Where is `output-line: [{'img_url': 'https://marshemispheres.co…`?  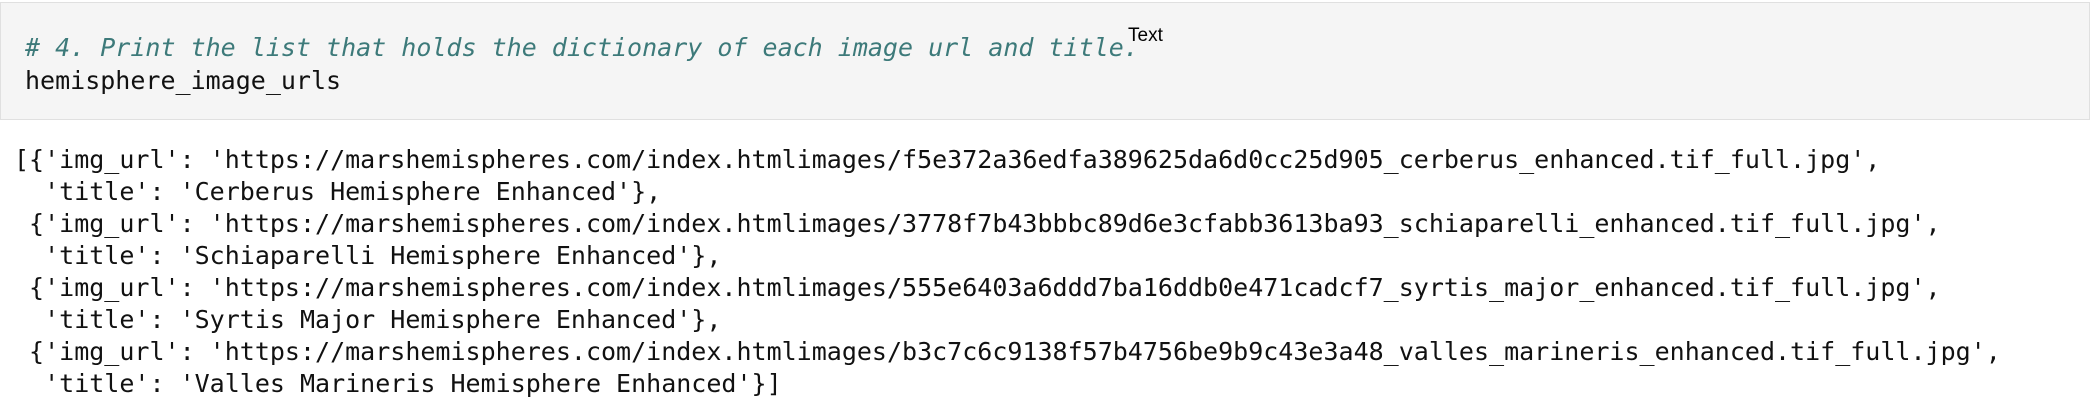
output-line: [{'img_url': 'https://marshemispheres.co… is located at coordinates (947, 159).